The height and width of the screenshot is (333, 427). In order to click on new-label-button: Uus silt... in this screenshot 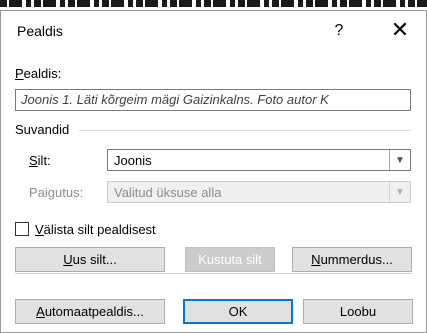, I will do `click(90, 259)`.